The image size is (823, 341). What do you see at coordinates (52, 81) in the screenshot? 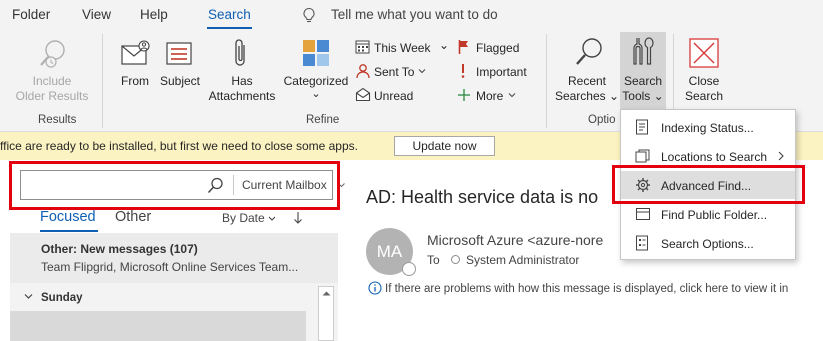
I see `include-label-line1: Include` at bounding box center [52, 81].